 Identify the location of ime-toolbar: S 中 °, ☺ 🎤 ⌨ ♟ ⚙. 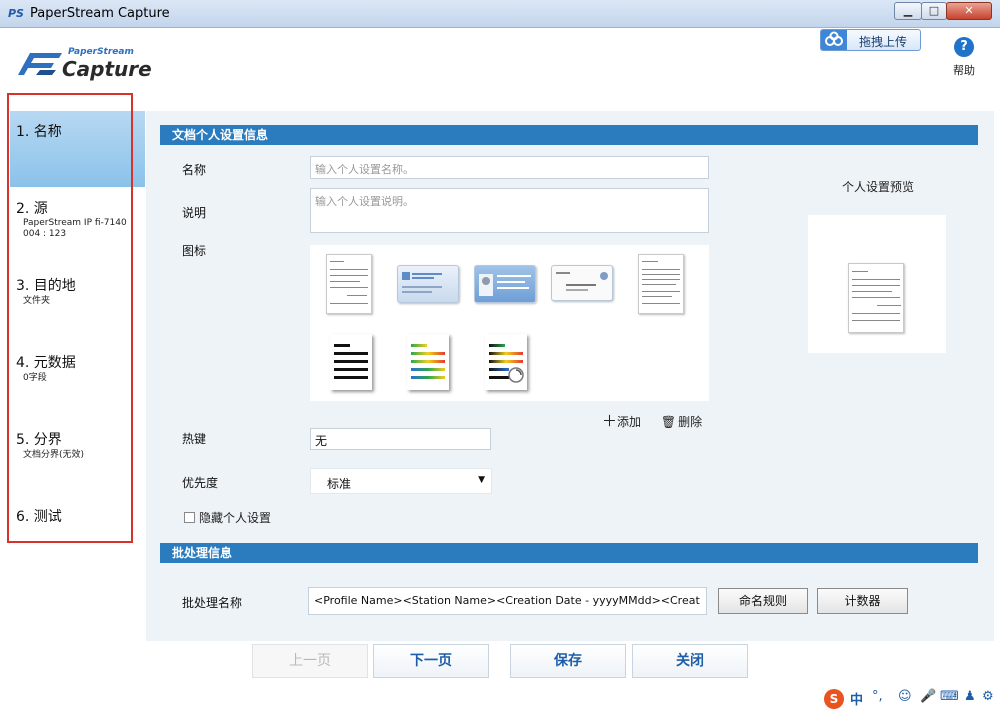
(912, 699).